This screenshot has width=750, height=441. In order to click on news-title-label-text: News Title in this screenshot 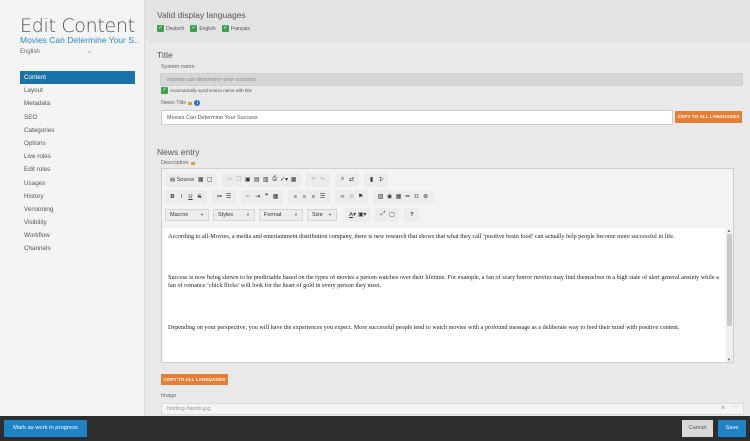, I will do `click(174, 103)`.